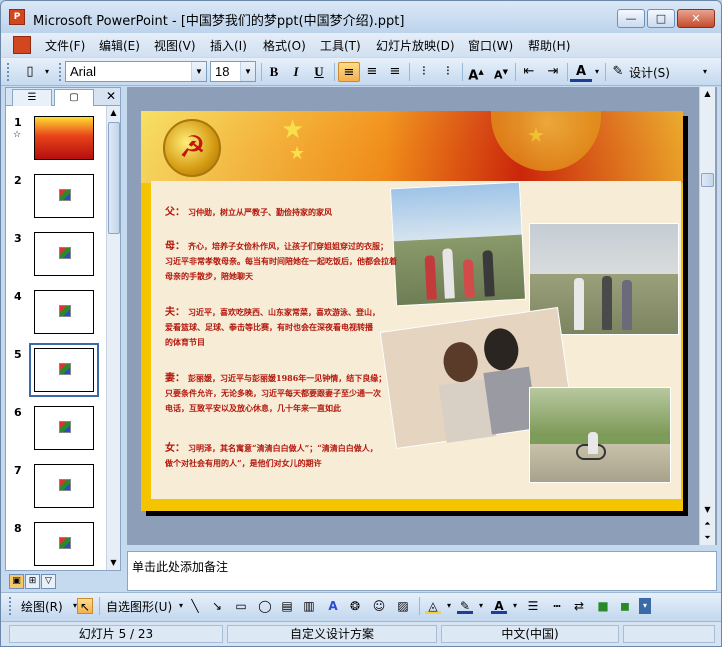  What do you see at coordinates (355, 606) in the screenshot?
I see `diagram-icon: ❂` at bounding box center [355, 606].